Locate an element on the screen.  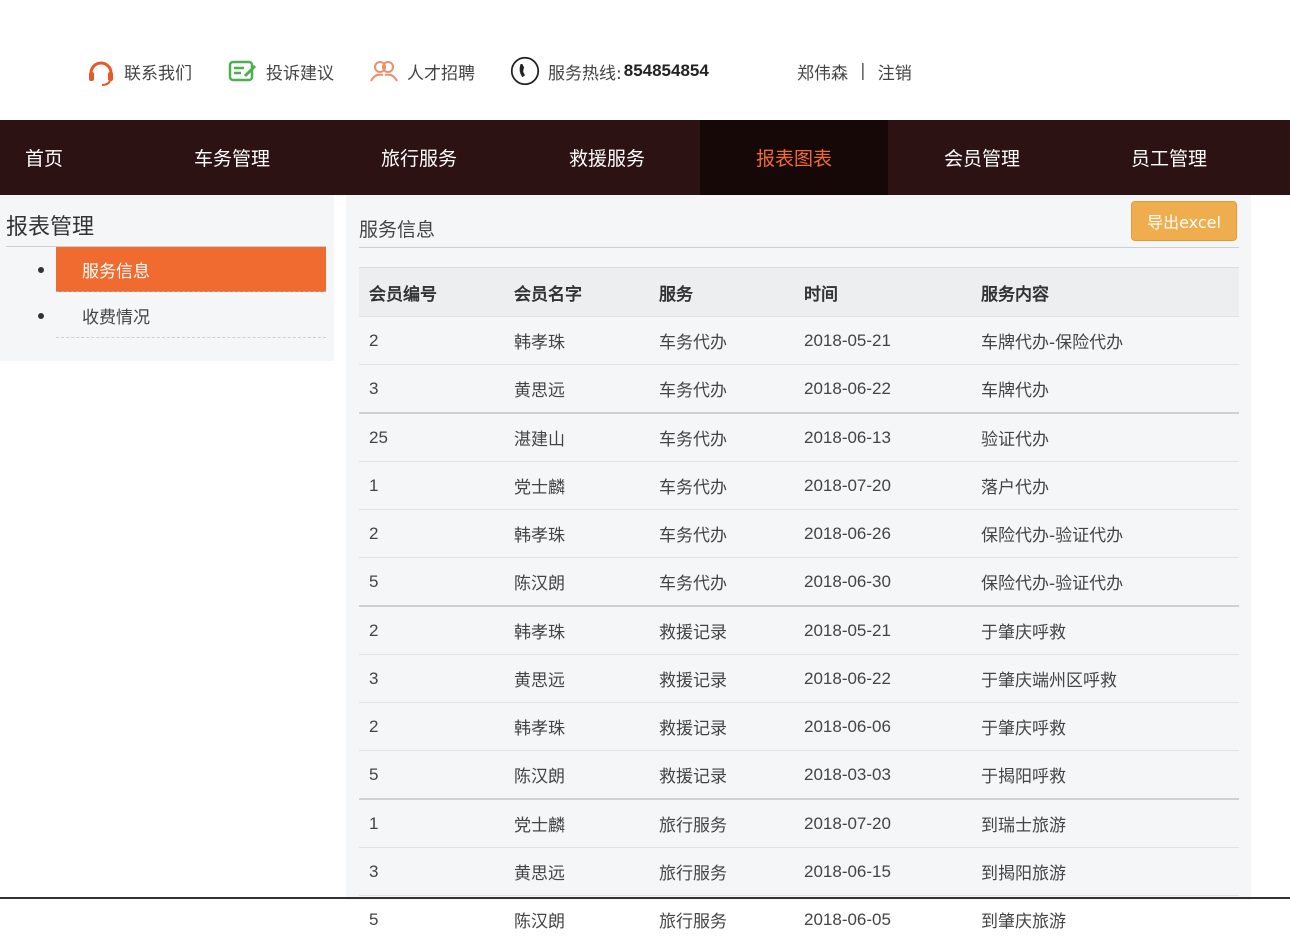
recruit-link: 人才招聘 is located at coordinates (422, 71).